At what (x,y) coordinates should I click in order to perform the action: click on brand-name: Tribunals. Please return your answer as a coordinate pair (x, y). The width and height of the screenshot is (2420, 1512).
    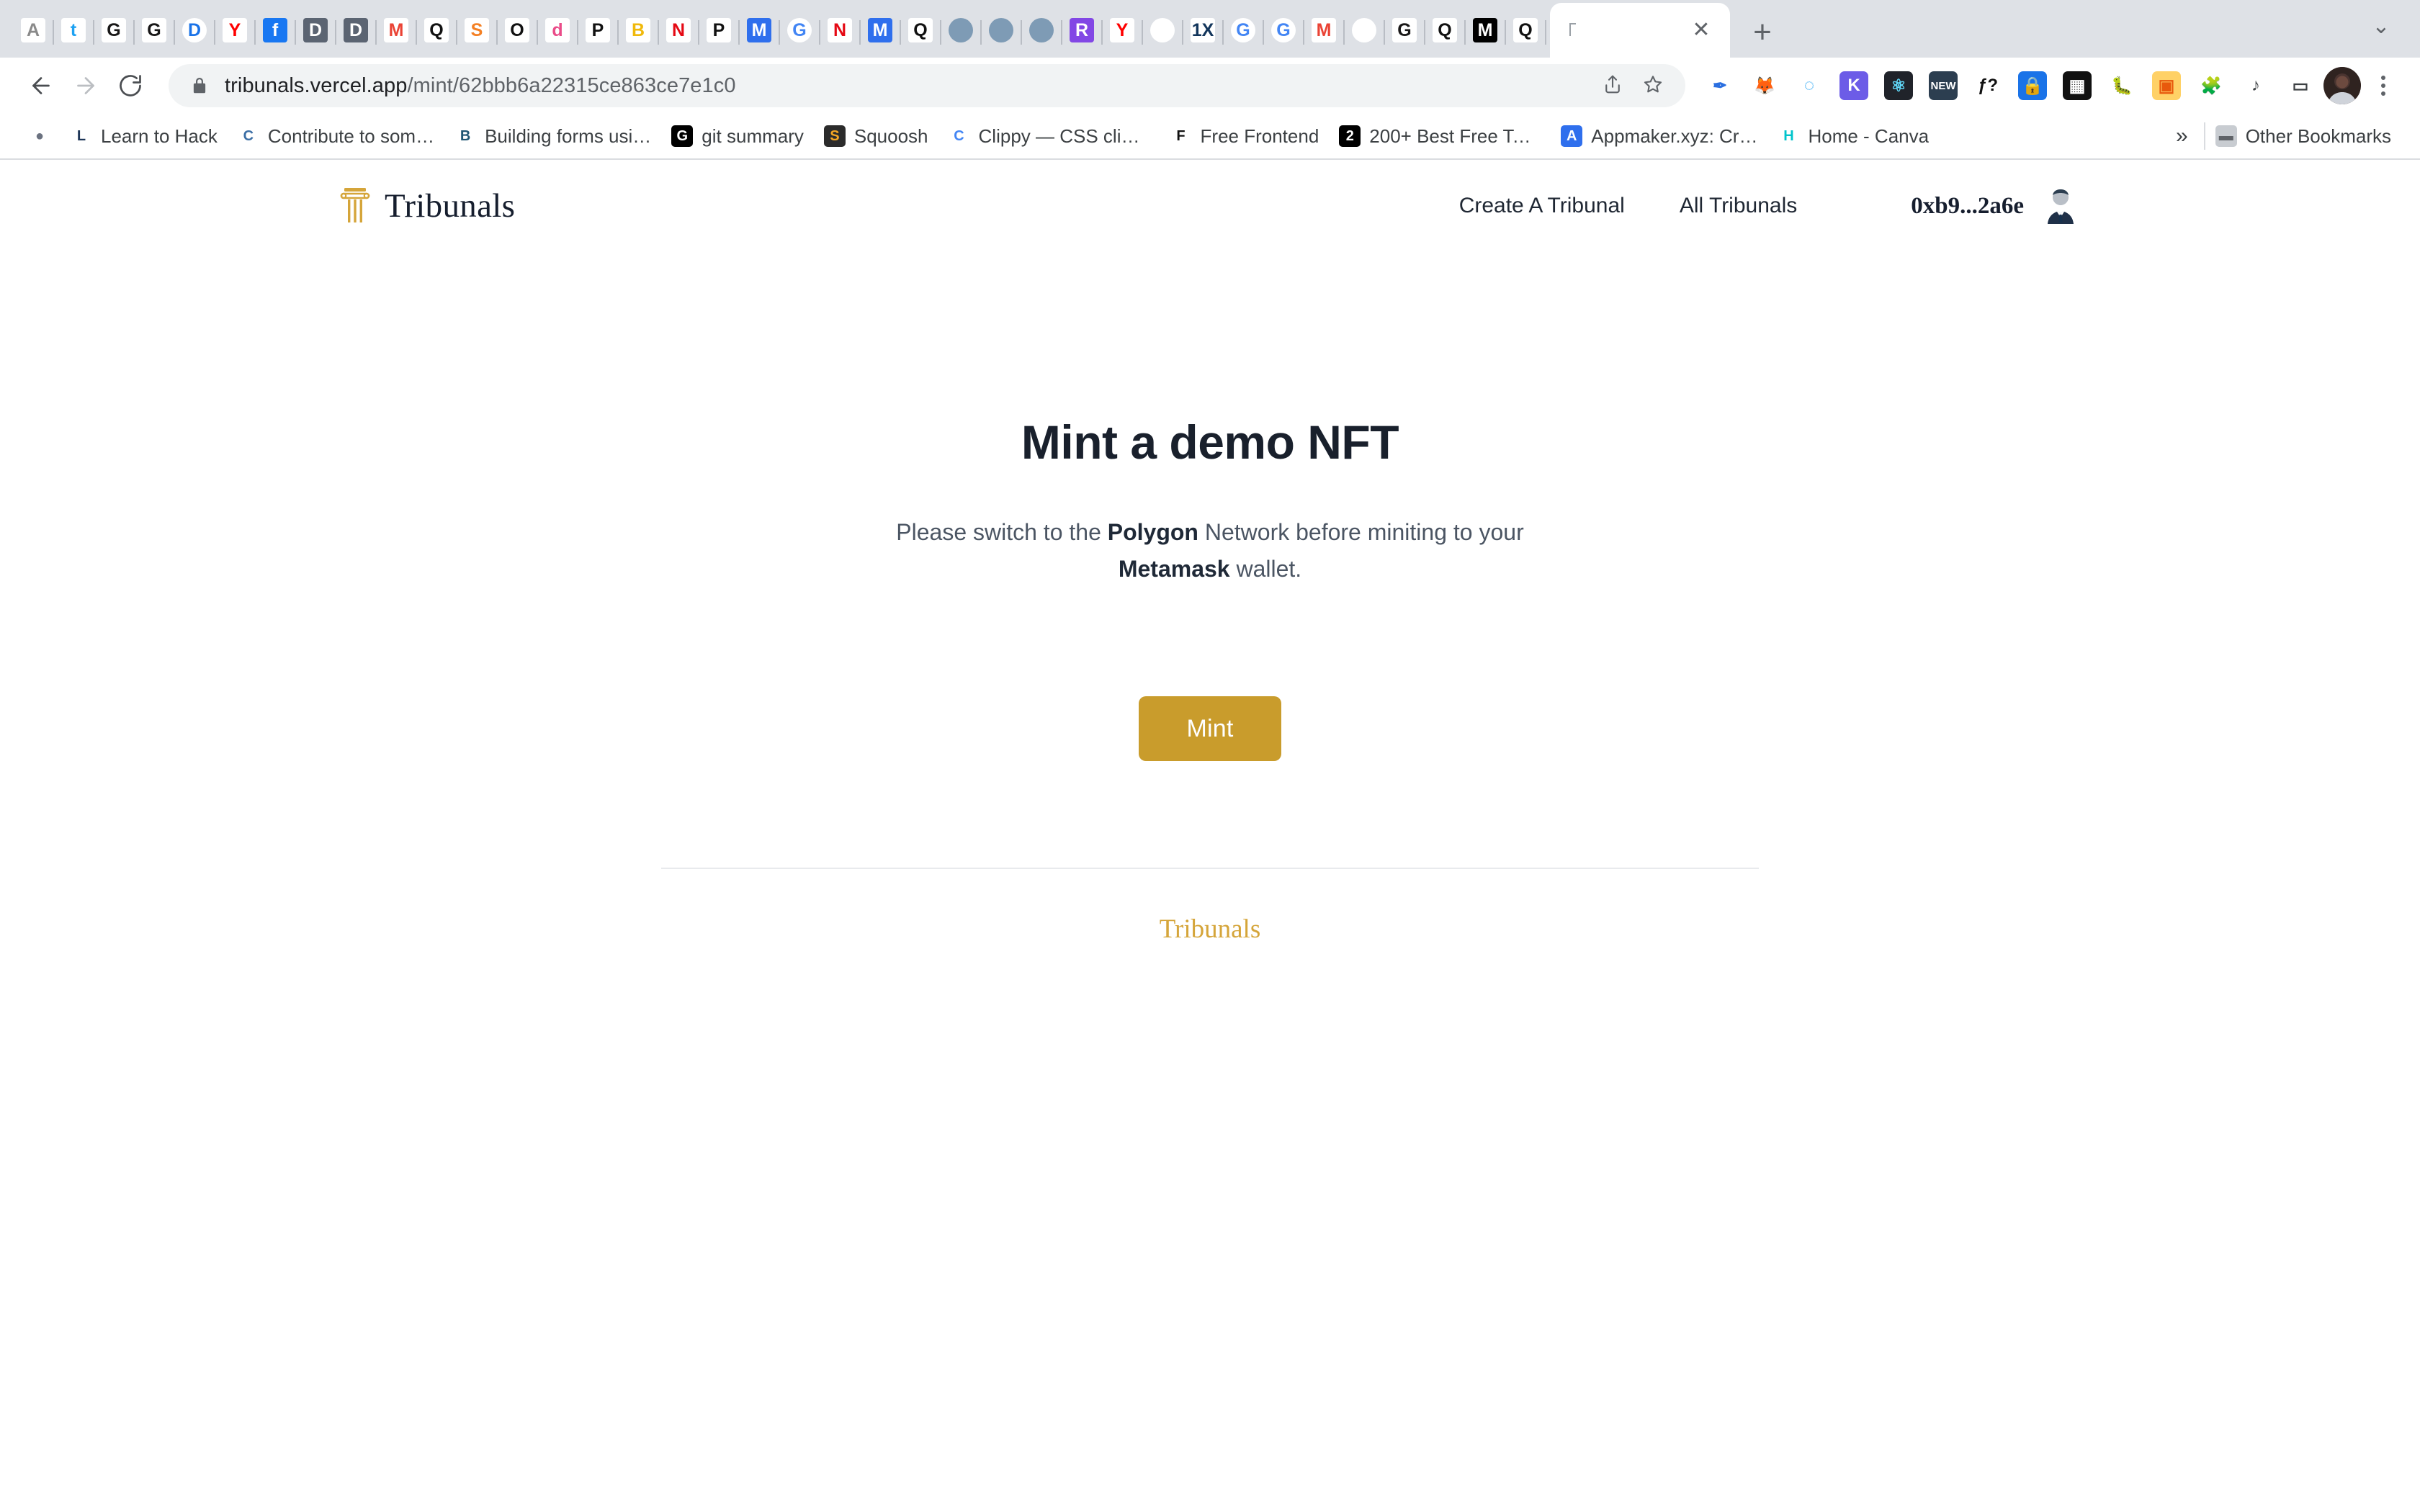
    Looking at the image, I should click on (450, 206).